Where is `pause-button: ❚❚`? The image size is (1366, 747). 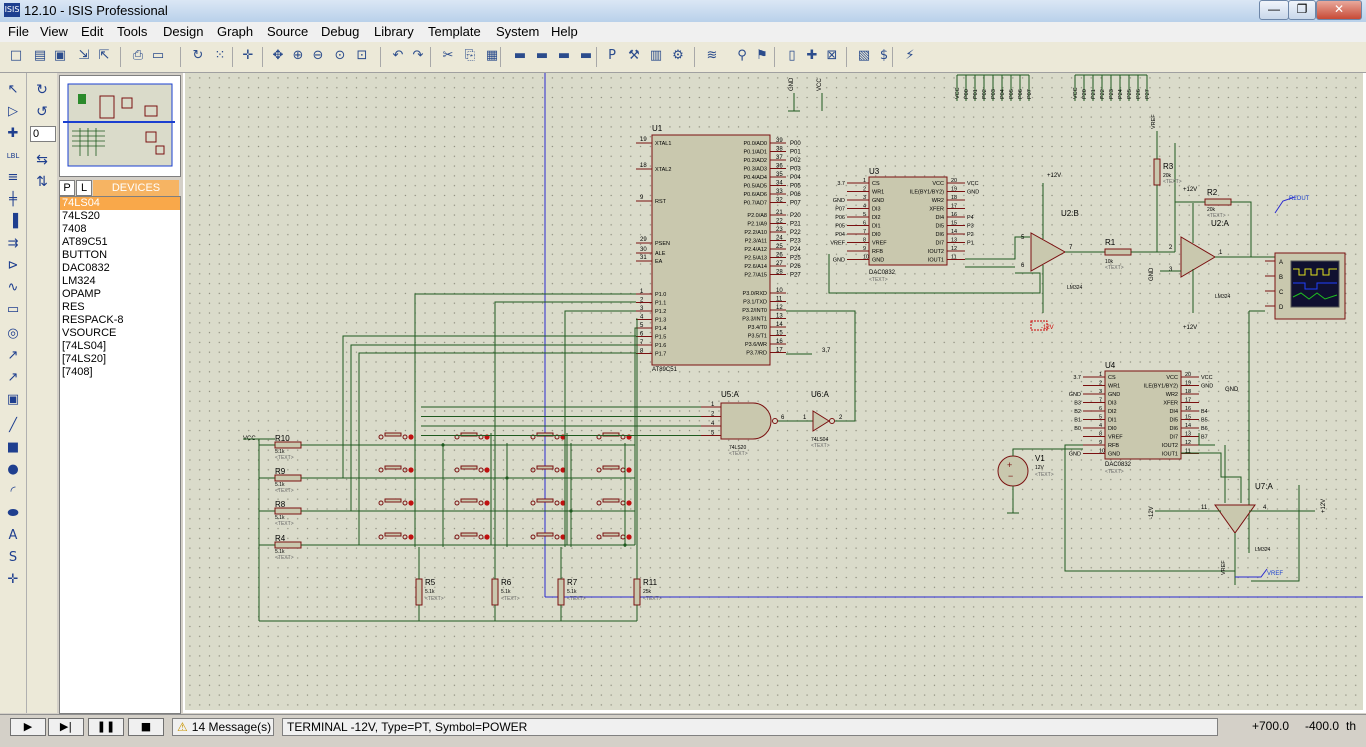 pause-button: ❚❚ is located at coordinates (106, 727).